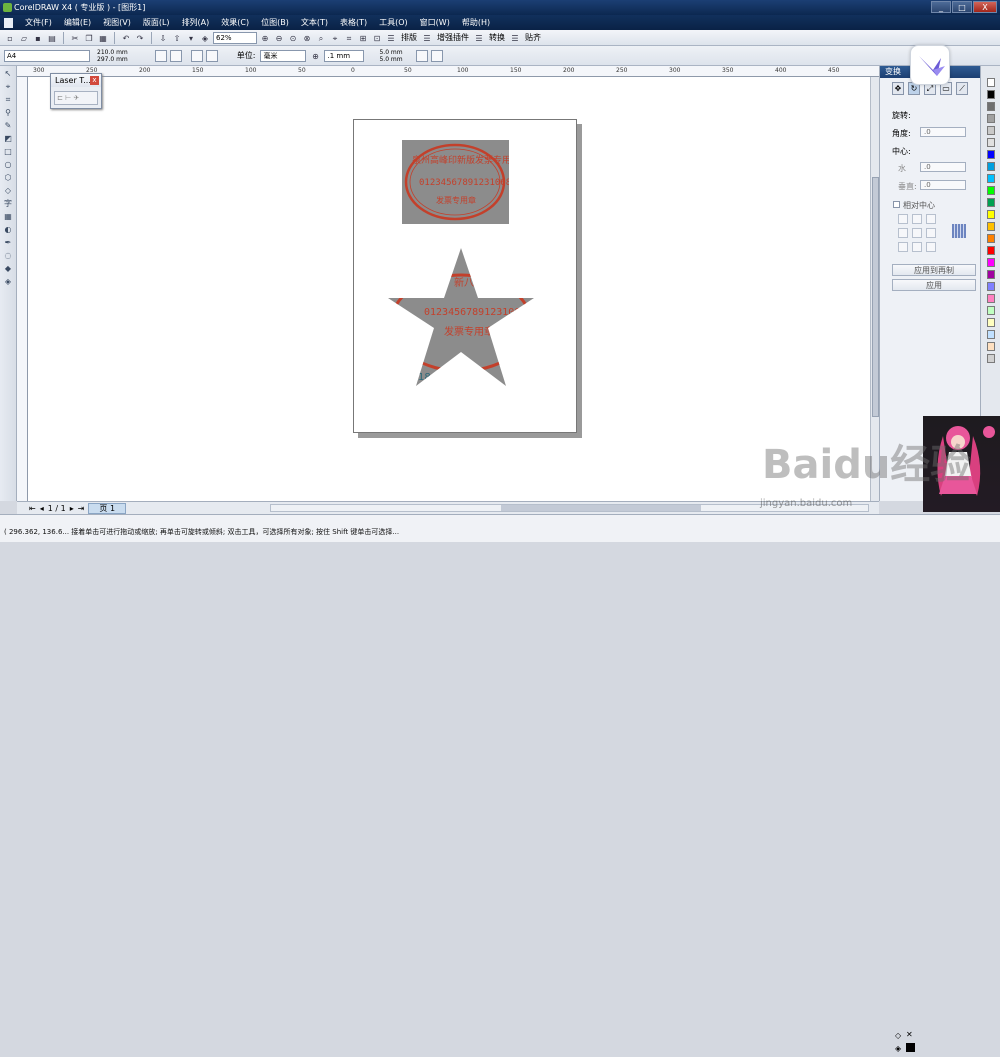 This screenshot has height=1057, width=1000. Describe the element at coordinates (38, 22) in the screenshot. I see `menu-file: 文件(F)` at that location.